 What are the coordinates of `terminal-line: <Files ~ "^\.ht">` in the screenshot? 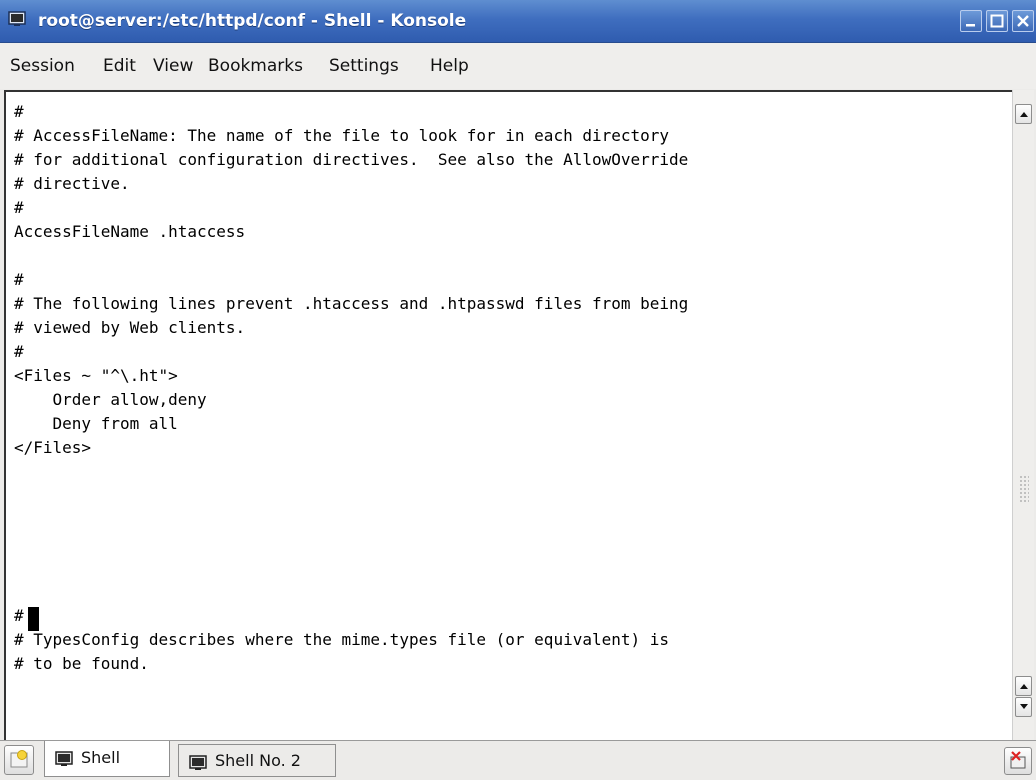 It's located at (96, 375).